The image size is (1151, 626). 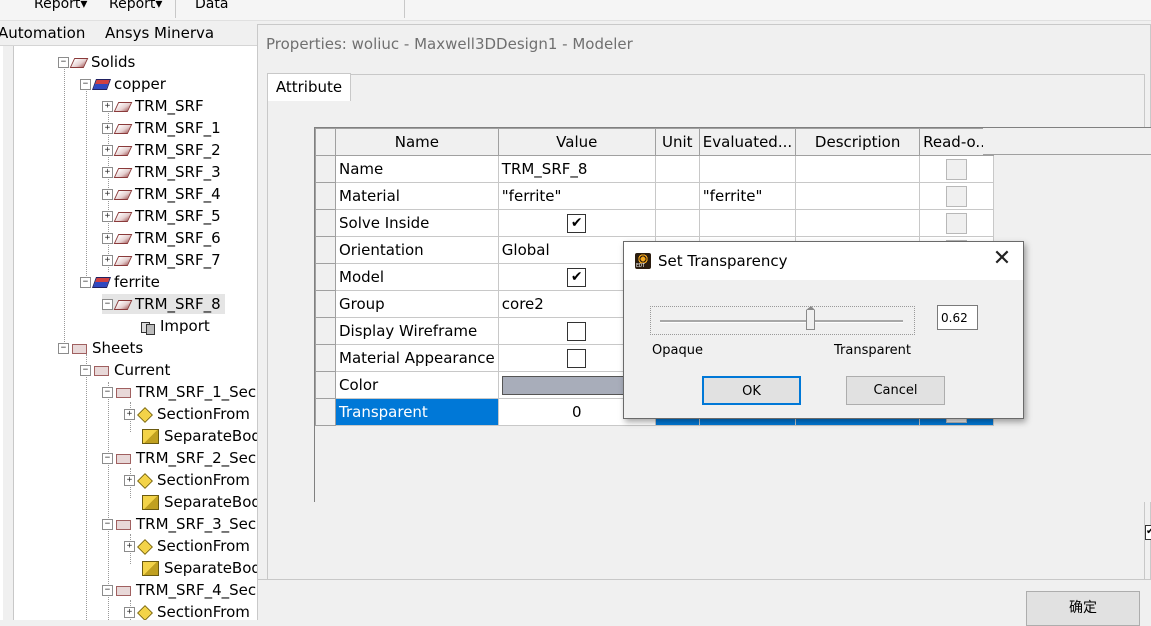 I want to click on table-row: Name TRM_SRF_8, so click(x=654, y=169).